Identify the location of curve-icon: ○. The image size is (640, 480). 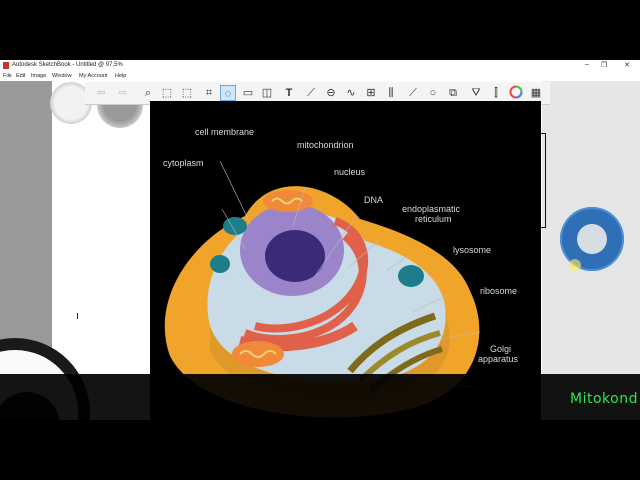
(433, 93).